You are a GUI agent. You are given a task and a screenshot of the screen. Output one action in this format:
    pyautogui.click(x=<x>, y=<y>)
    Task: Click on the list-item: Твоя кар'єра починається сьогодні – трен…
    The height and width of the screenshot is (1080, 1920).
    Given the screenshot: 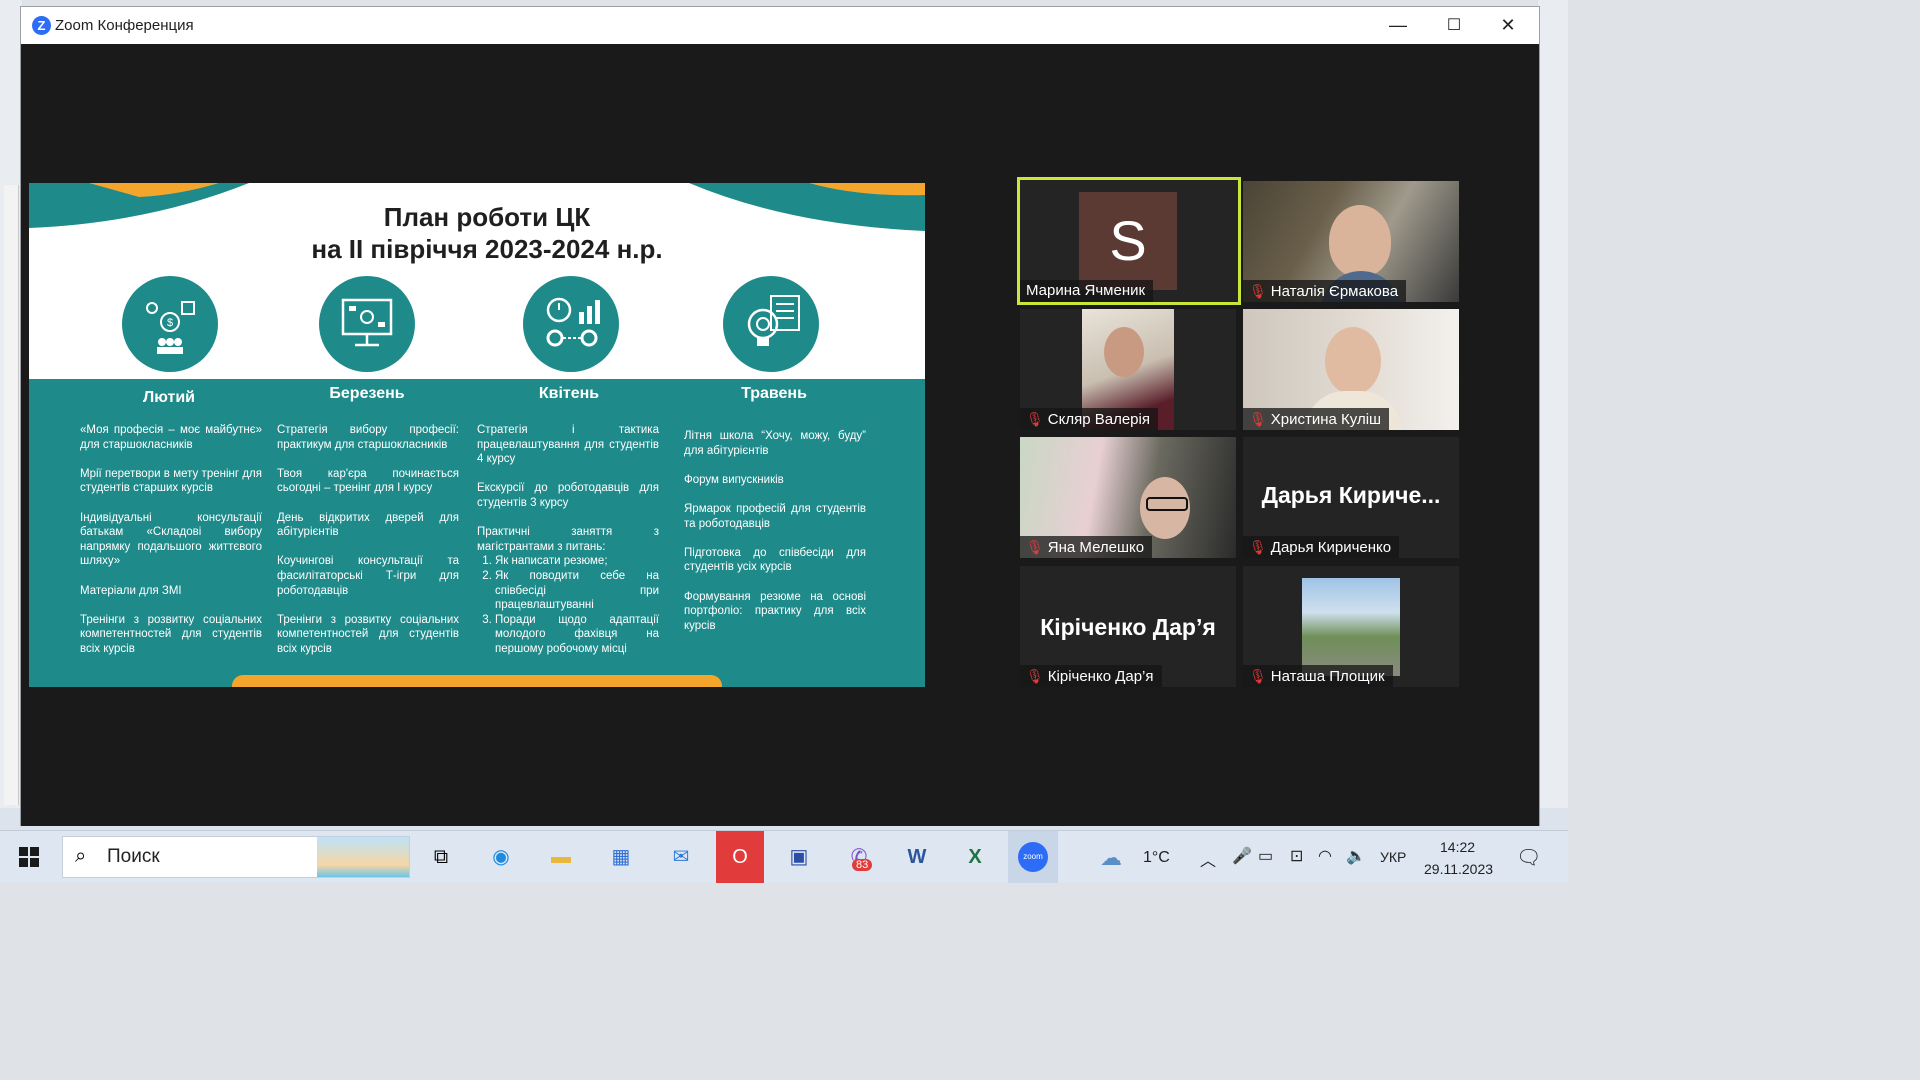 What is the action you would take?
    pyautogui.click(x=368, y=481)
    